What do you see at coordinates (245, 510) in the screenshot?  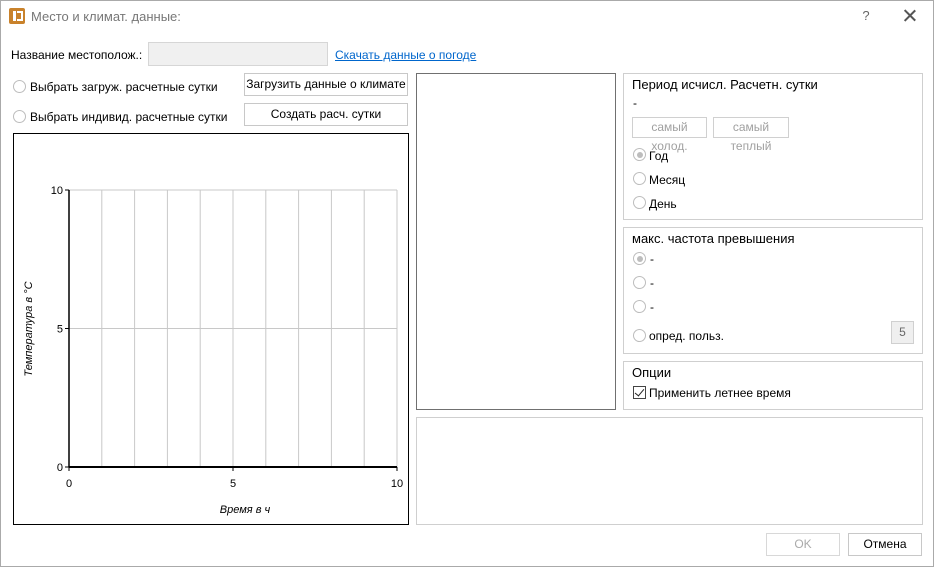 I see `x-axis-label: Время в ч` at bounding box center [245, 510].